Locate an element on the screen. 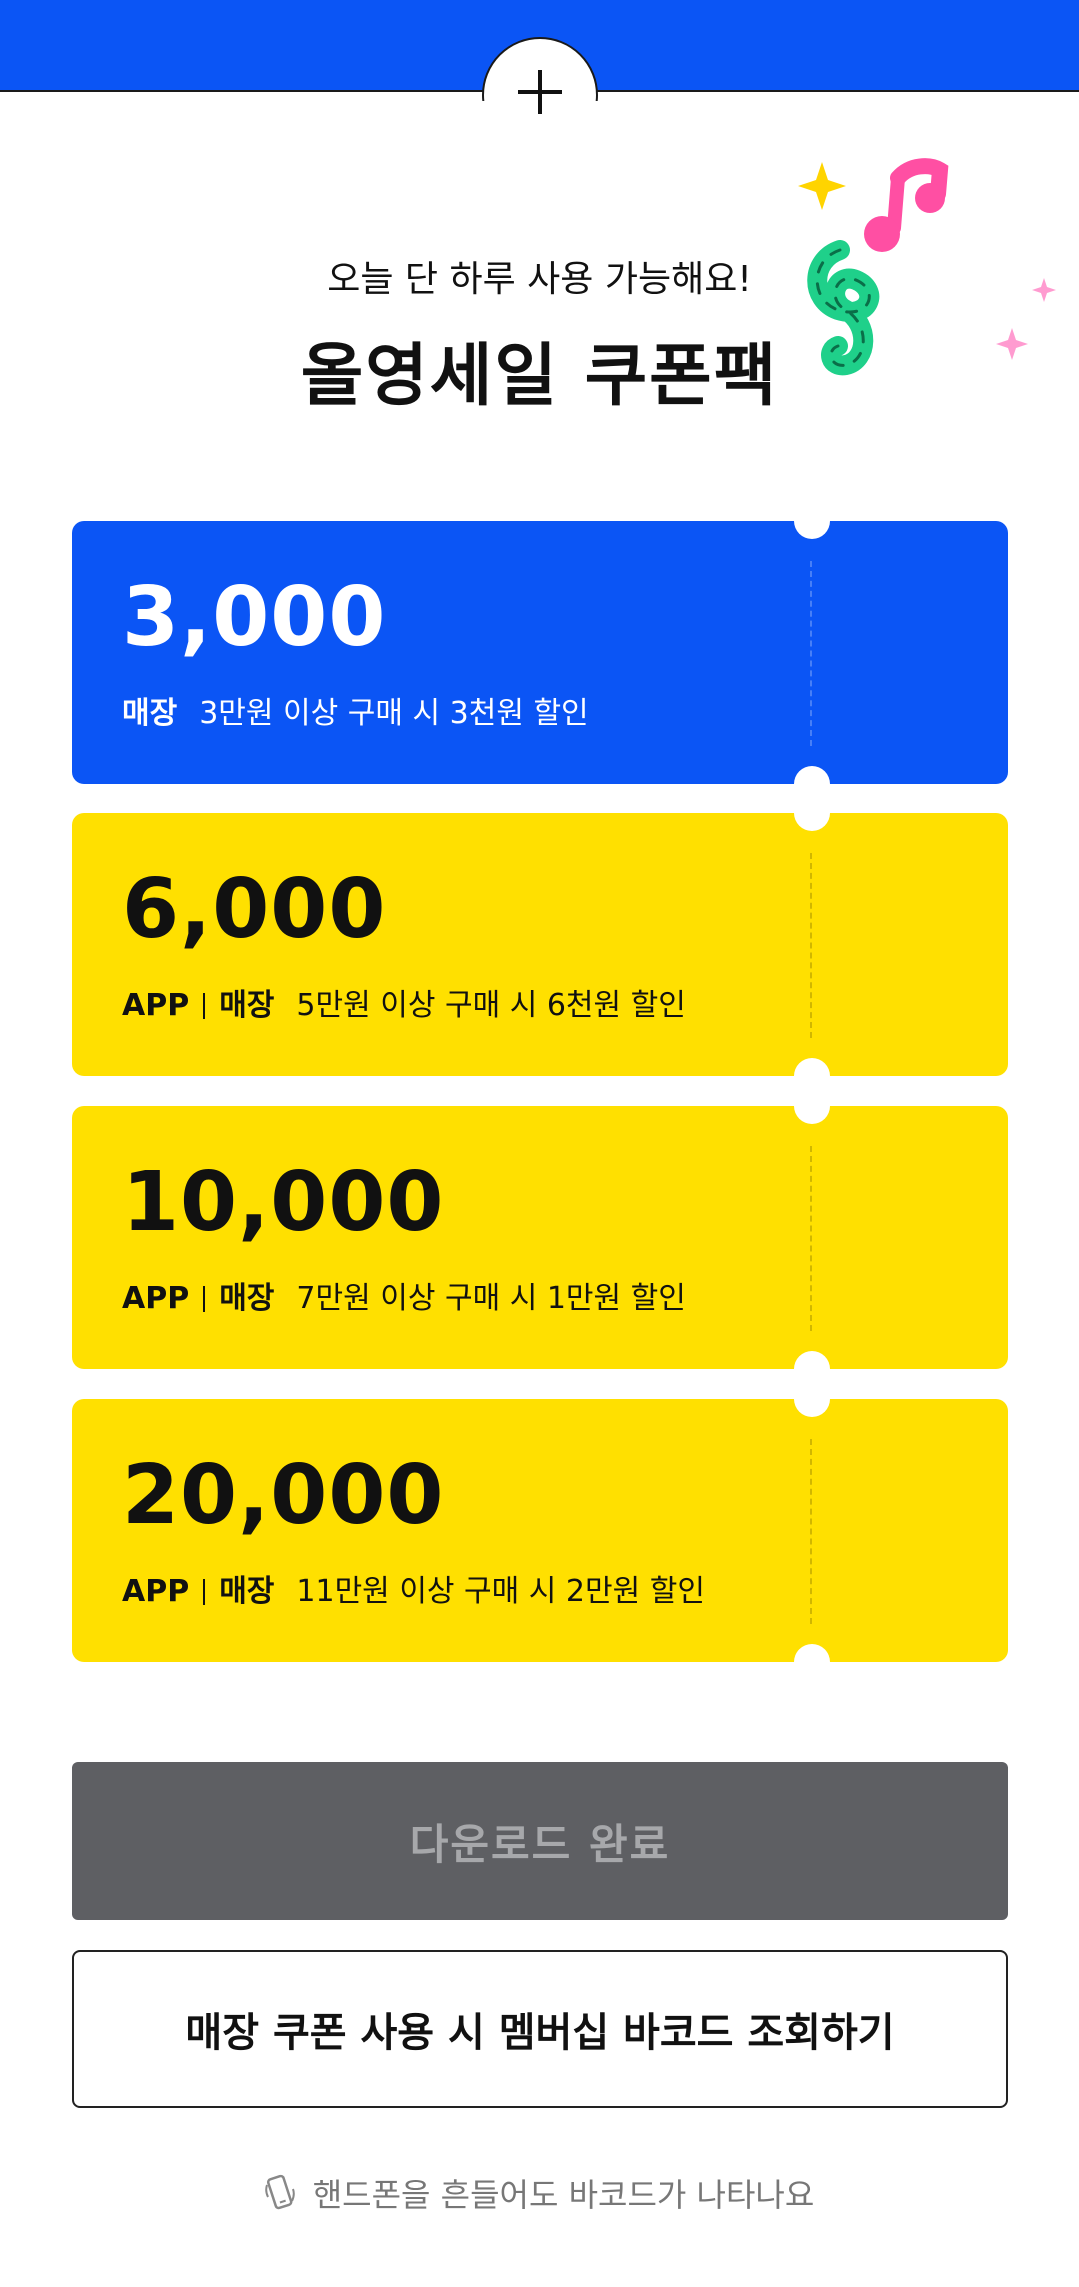 Image resolution: width=1079 pixels, height=2287 pixels. coupon-amount: 3,000 is located at coordinates (254, 617).